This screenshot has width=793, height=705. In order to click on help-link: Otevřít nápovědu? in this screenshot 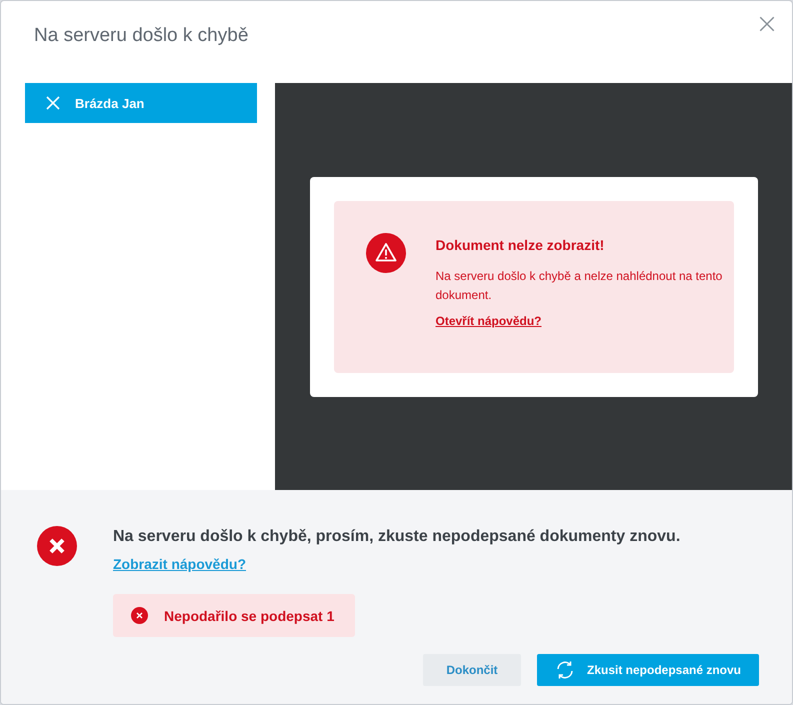, I will do `click(489, 321)`.